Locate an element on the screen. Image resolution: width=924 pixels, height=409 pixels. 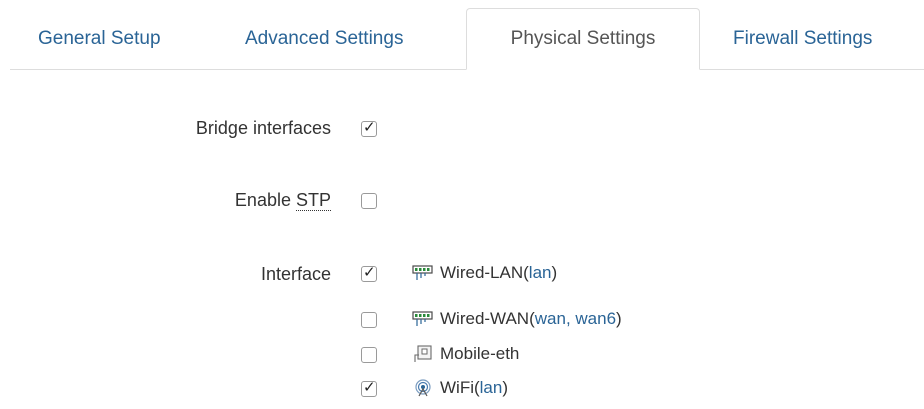
enable-stp-checkbox is located at coordinates (369, 201).